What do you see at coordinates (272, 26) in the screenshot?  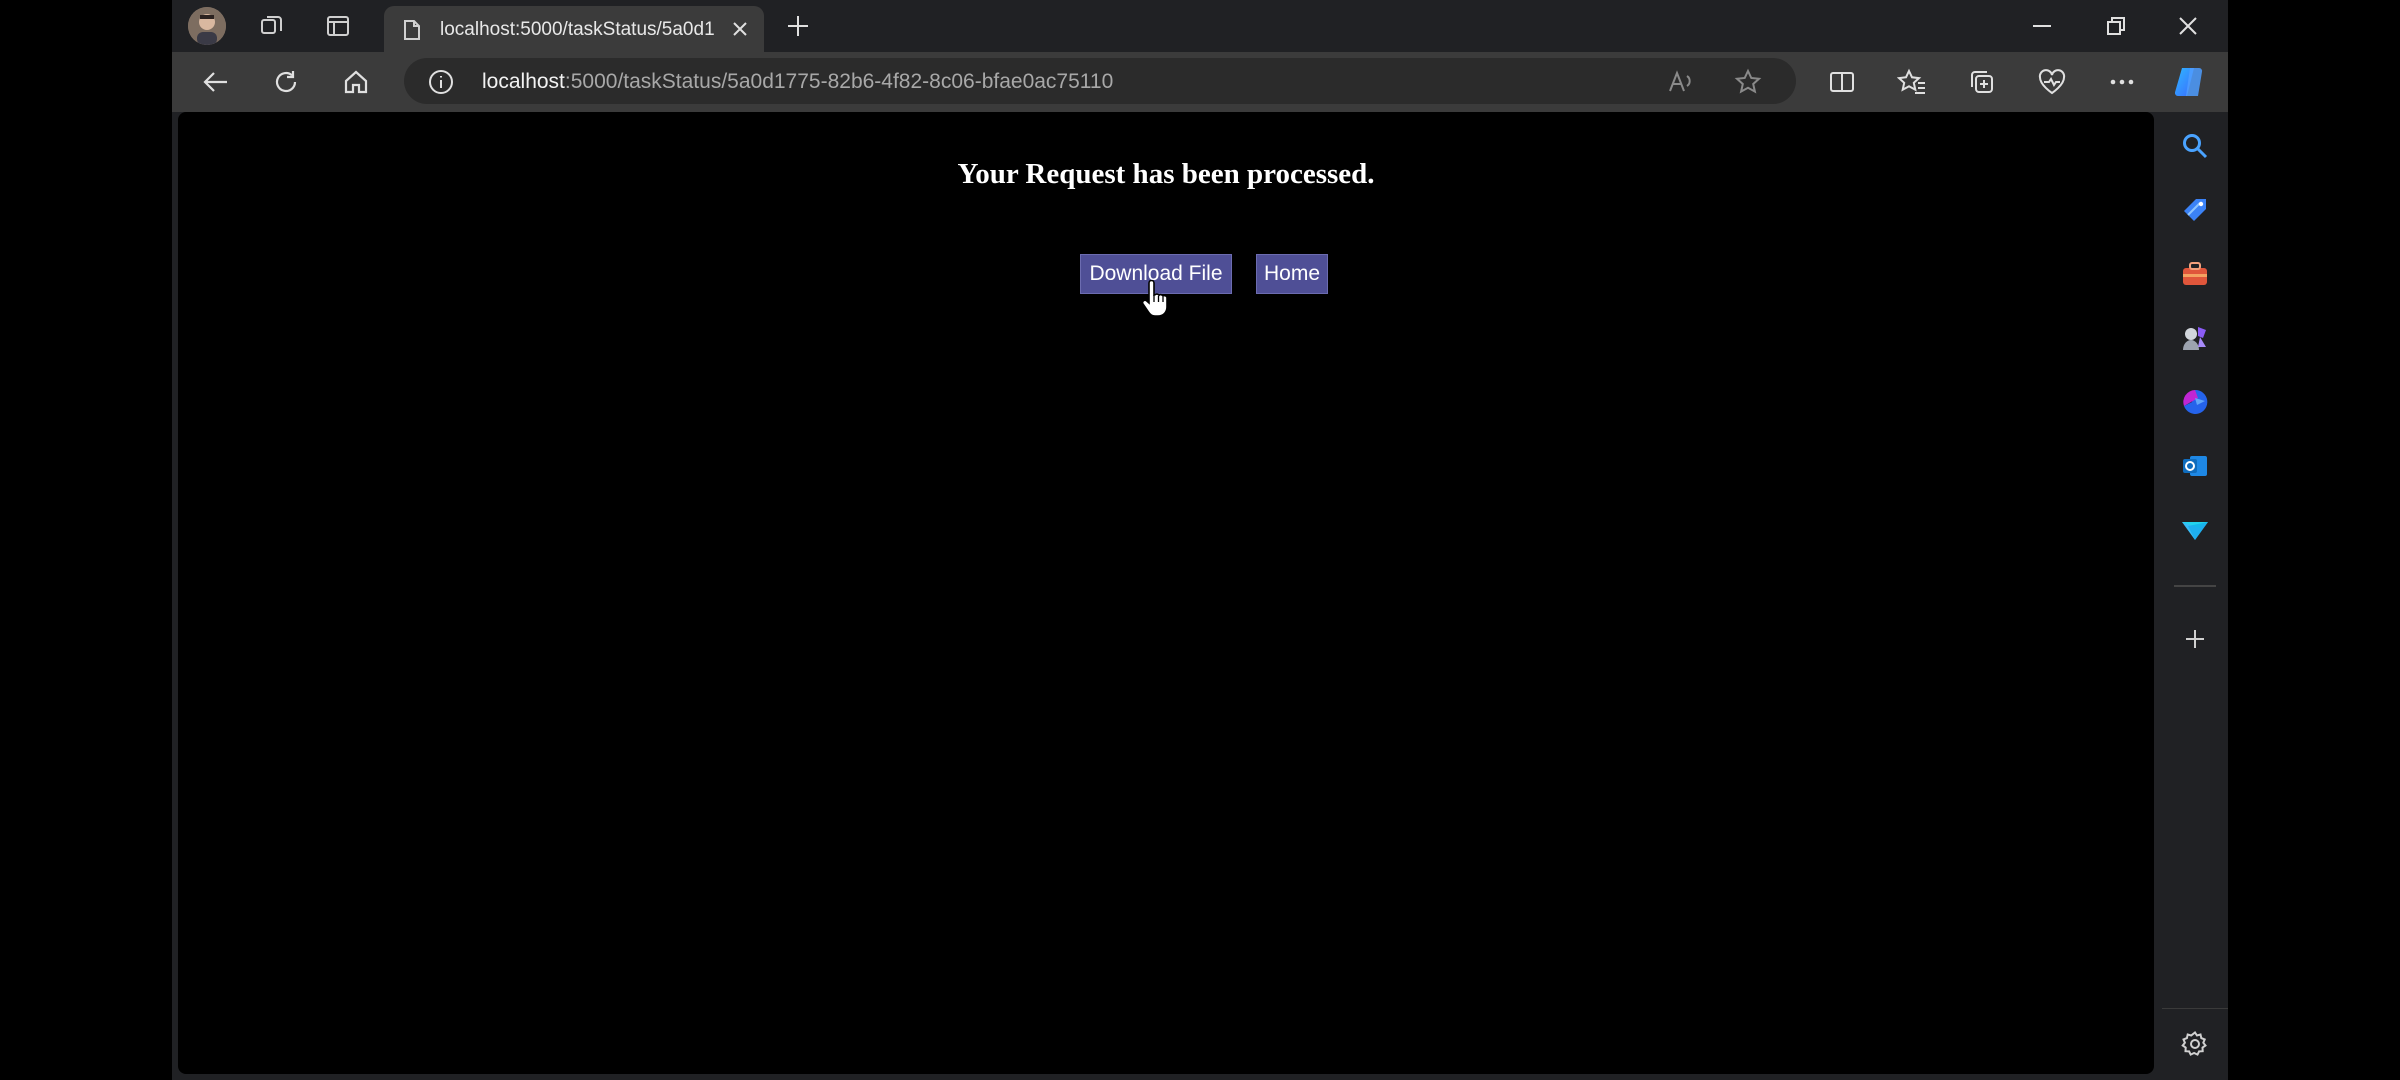 I see `workspaces-icon` at bounding box center [272, 26].